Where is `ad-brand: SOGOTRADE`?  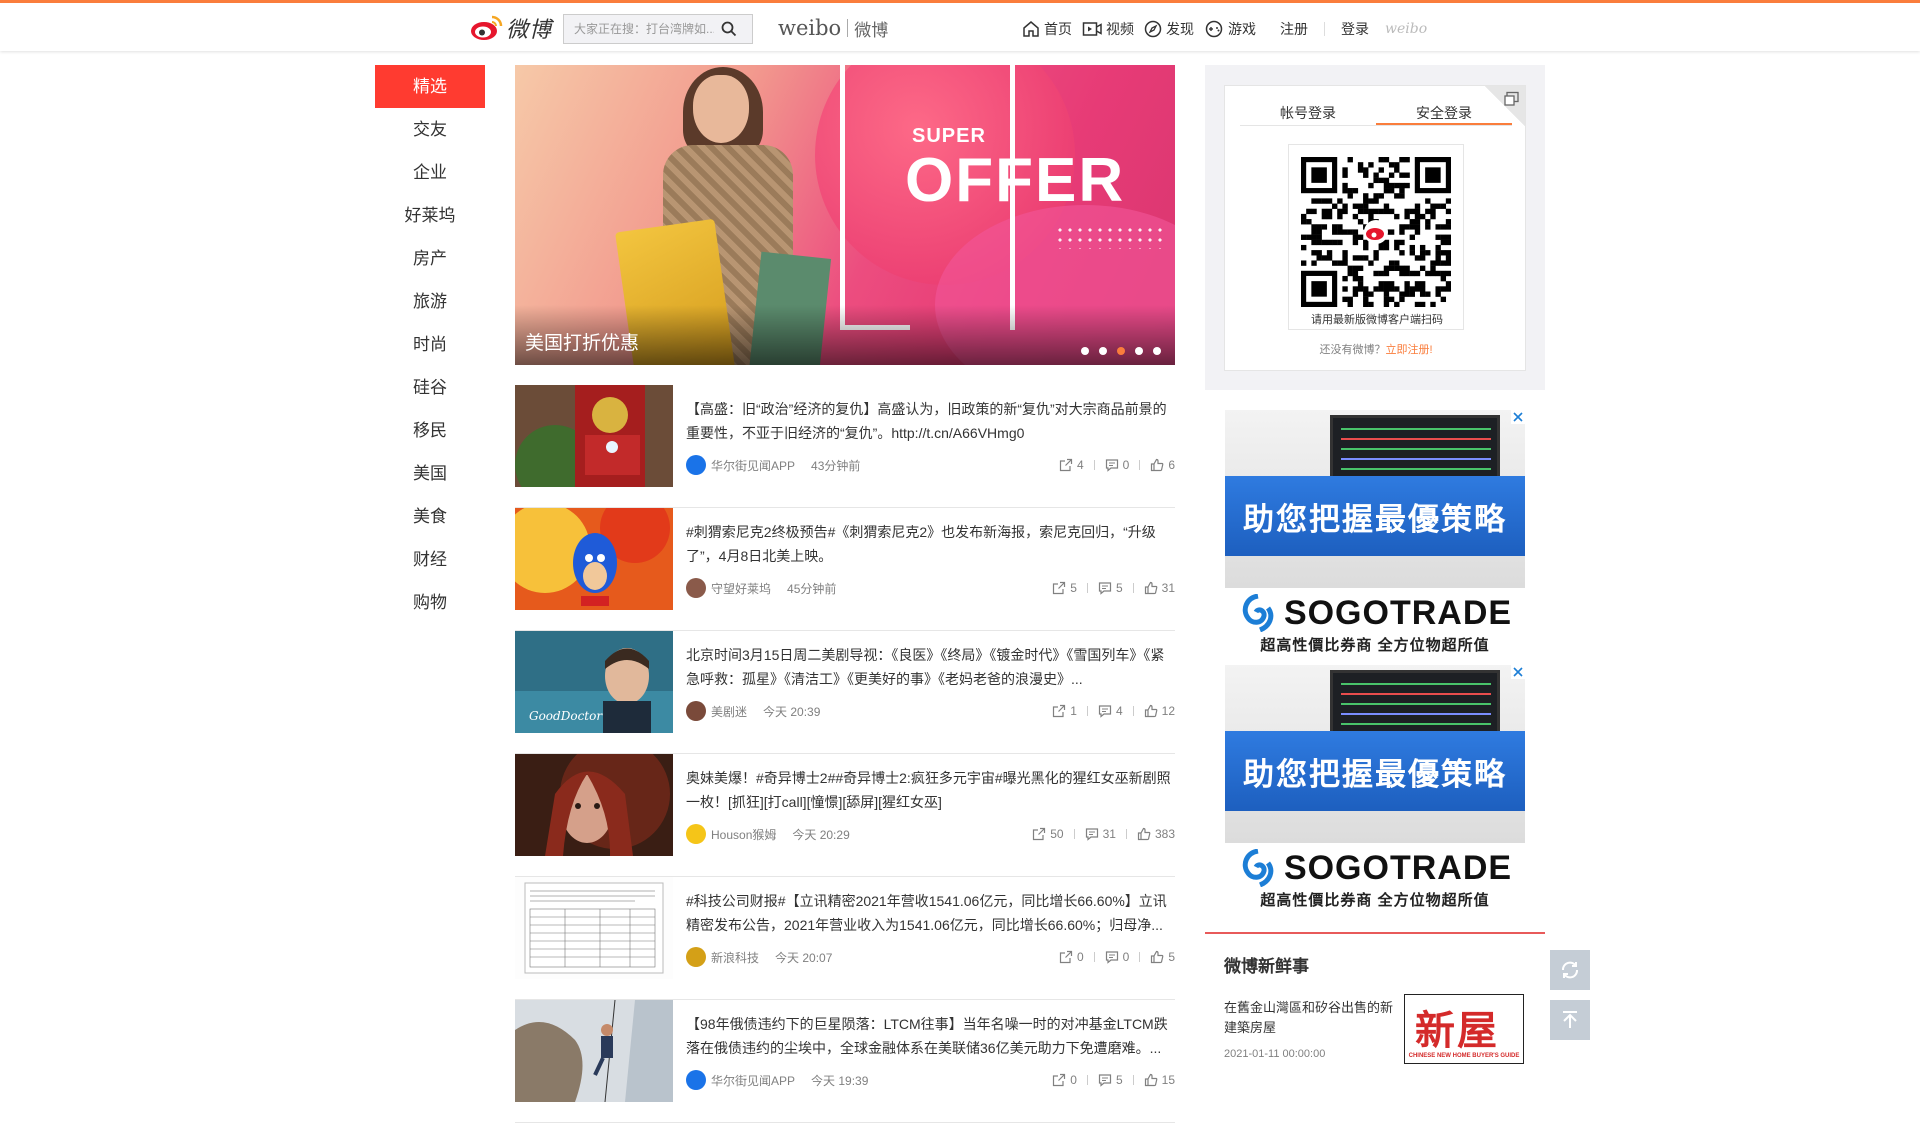 ad-brand: SOGOTRADE is located at coordinates (1398, 612).